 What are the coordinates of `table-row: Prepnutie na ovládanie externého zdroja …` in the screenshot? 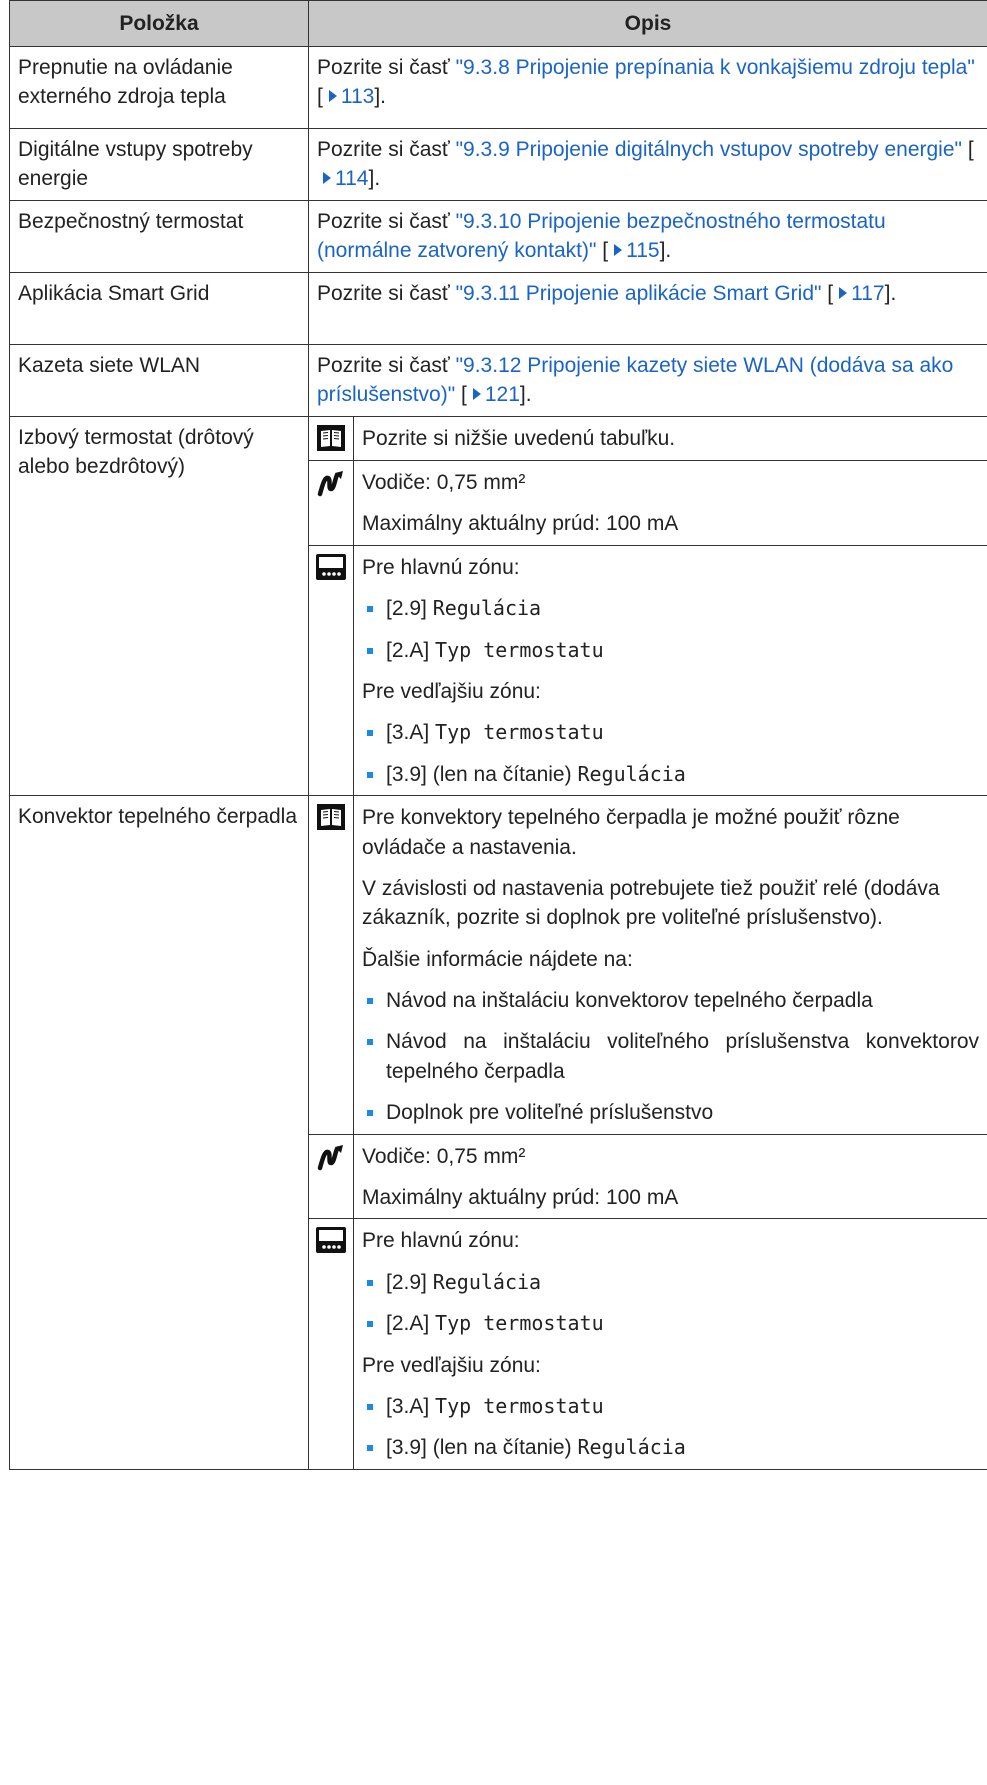 It's located at (498, 87).